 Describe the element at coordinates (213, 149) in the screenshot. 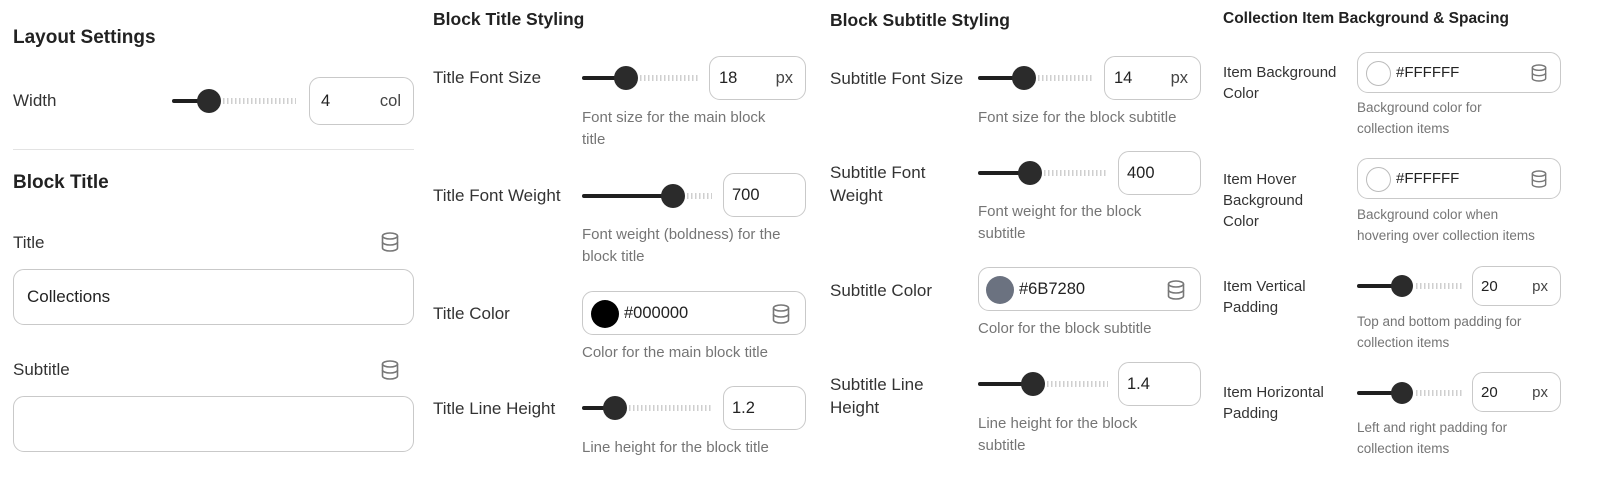

I see `section-divider` at that location.